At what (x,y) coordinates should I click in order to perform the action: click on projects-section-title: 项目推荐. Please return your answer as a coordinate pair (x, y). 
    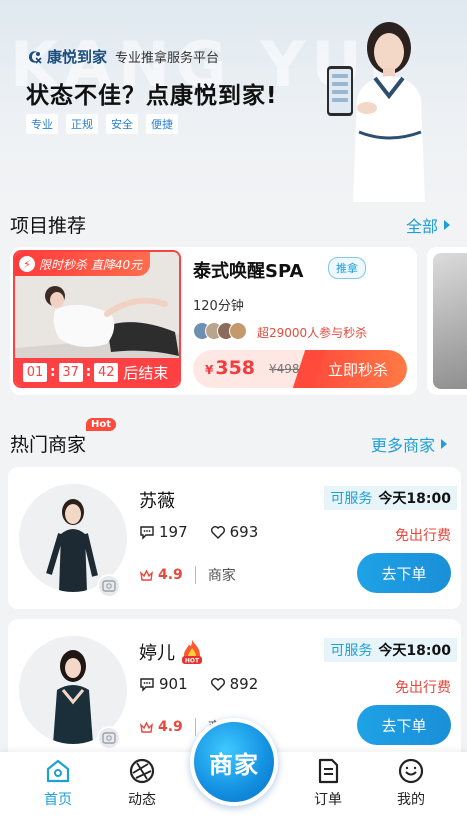
    Looking at the image, I should click on (48, 226).